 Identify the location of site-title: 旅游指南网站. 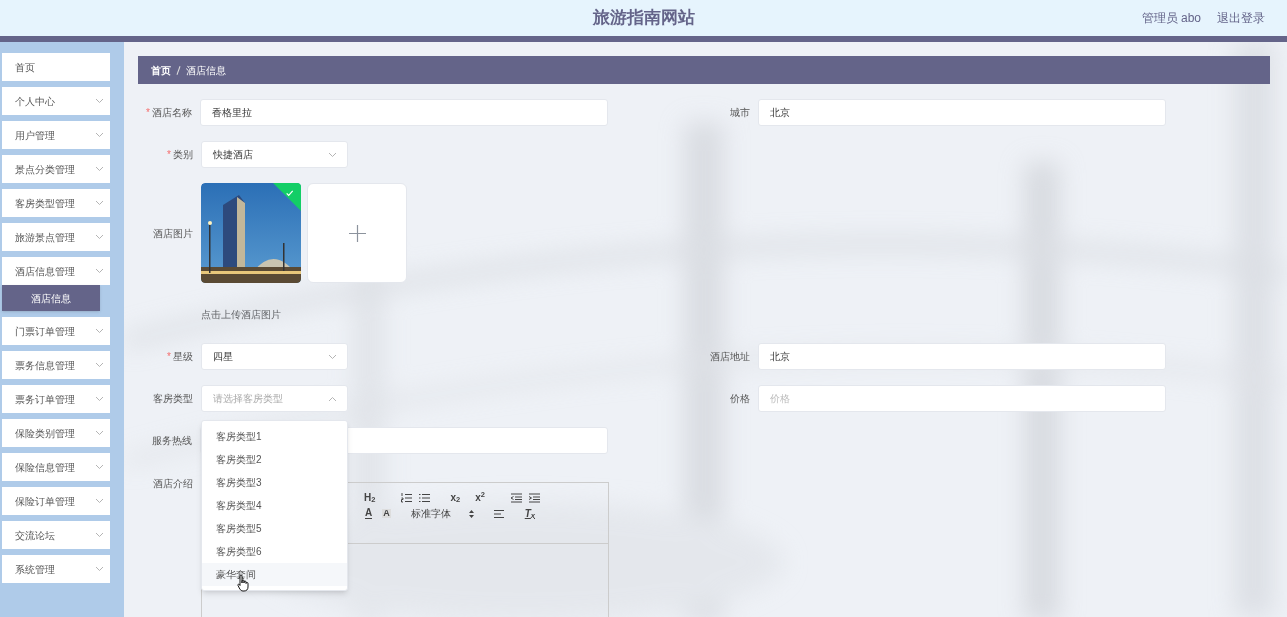
(643, 18).